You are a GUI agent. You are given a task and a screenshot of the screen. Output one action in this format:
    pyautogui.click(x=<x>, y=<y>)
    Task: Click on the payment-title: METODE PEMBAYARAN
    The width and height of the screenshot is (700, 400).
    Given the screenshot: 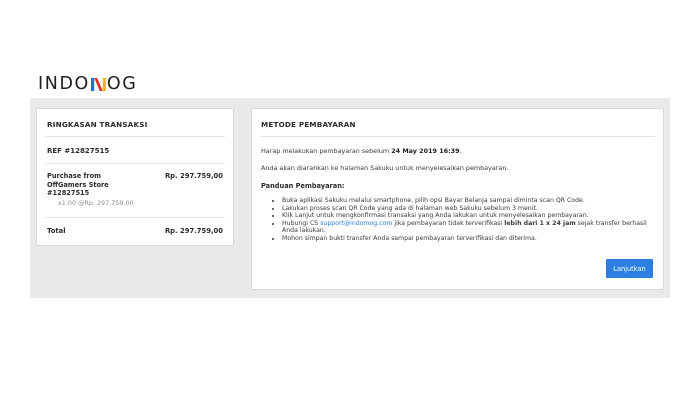 What is the action you would take?
    pyautogui.click(x=308, y=124)
    